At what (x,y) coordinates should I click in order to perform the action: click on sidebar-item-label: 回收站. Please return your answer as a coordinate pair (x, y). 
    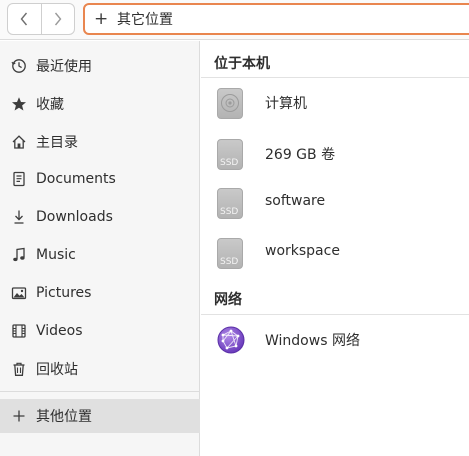
    Looking at the image, I should click on (57, 370).